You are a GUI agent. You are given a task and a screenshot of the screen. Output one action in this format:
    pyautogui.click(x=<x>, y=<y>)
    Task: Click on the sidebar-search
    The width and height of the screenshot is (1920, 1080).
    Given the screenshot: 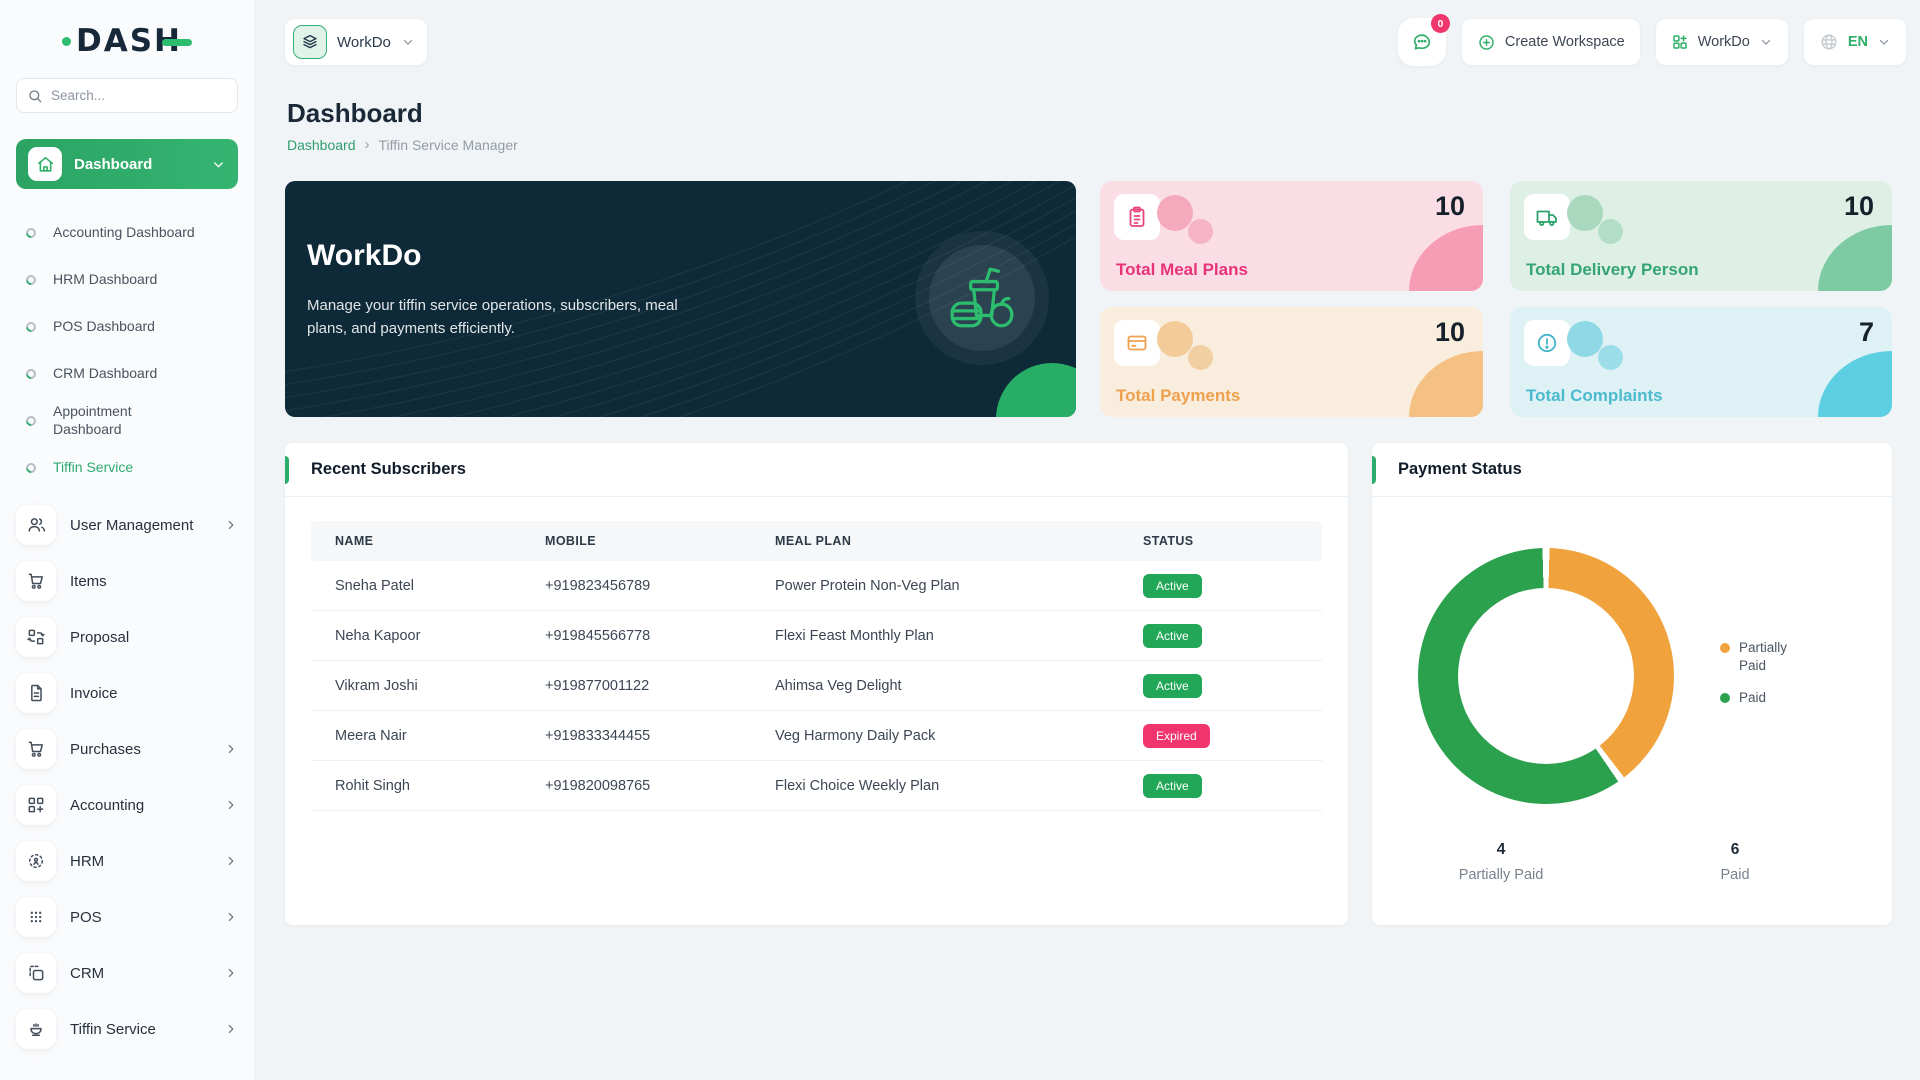 What is the action you would take?
    pyautogui.click(x=127, y=95)
    